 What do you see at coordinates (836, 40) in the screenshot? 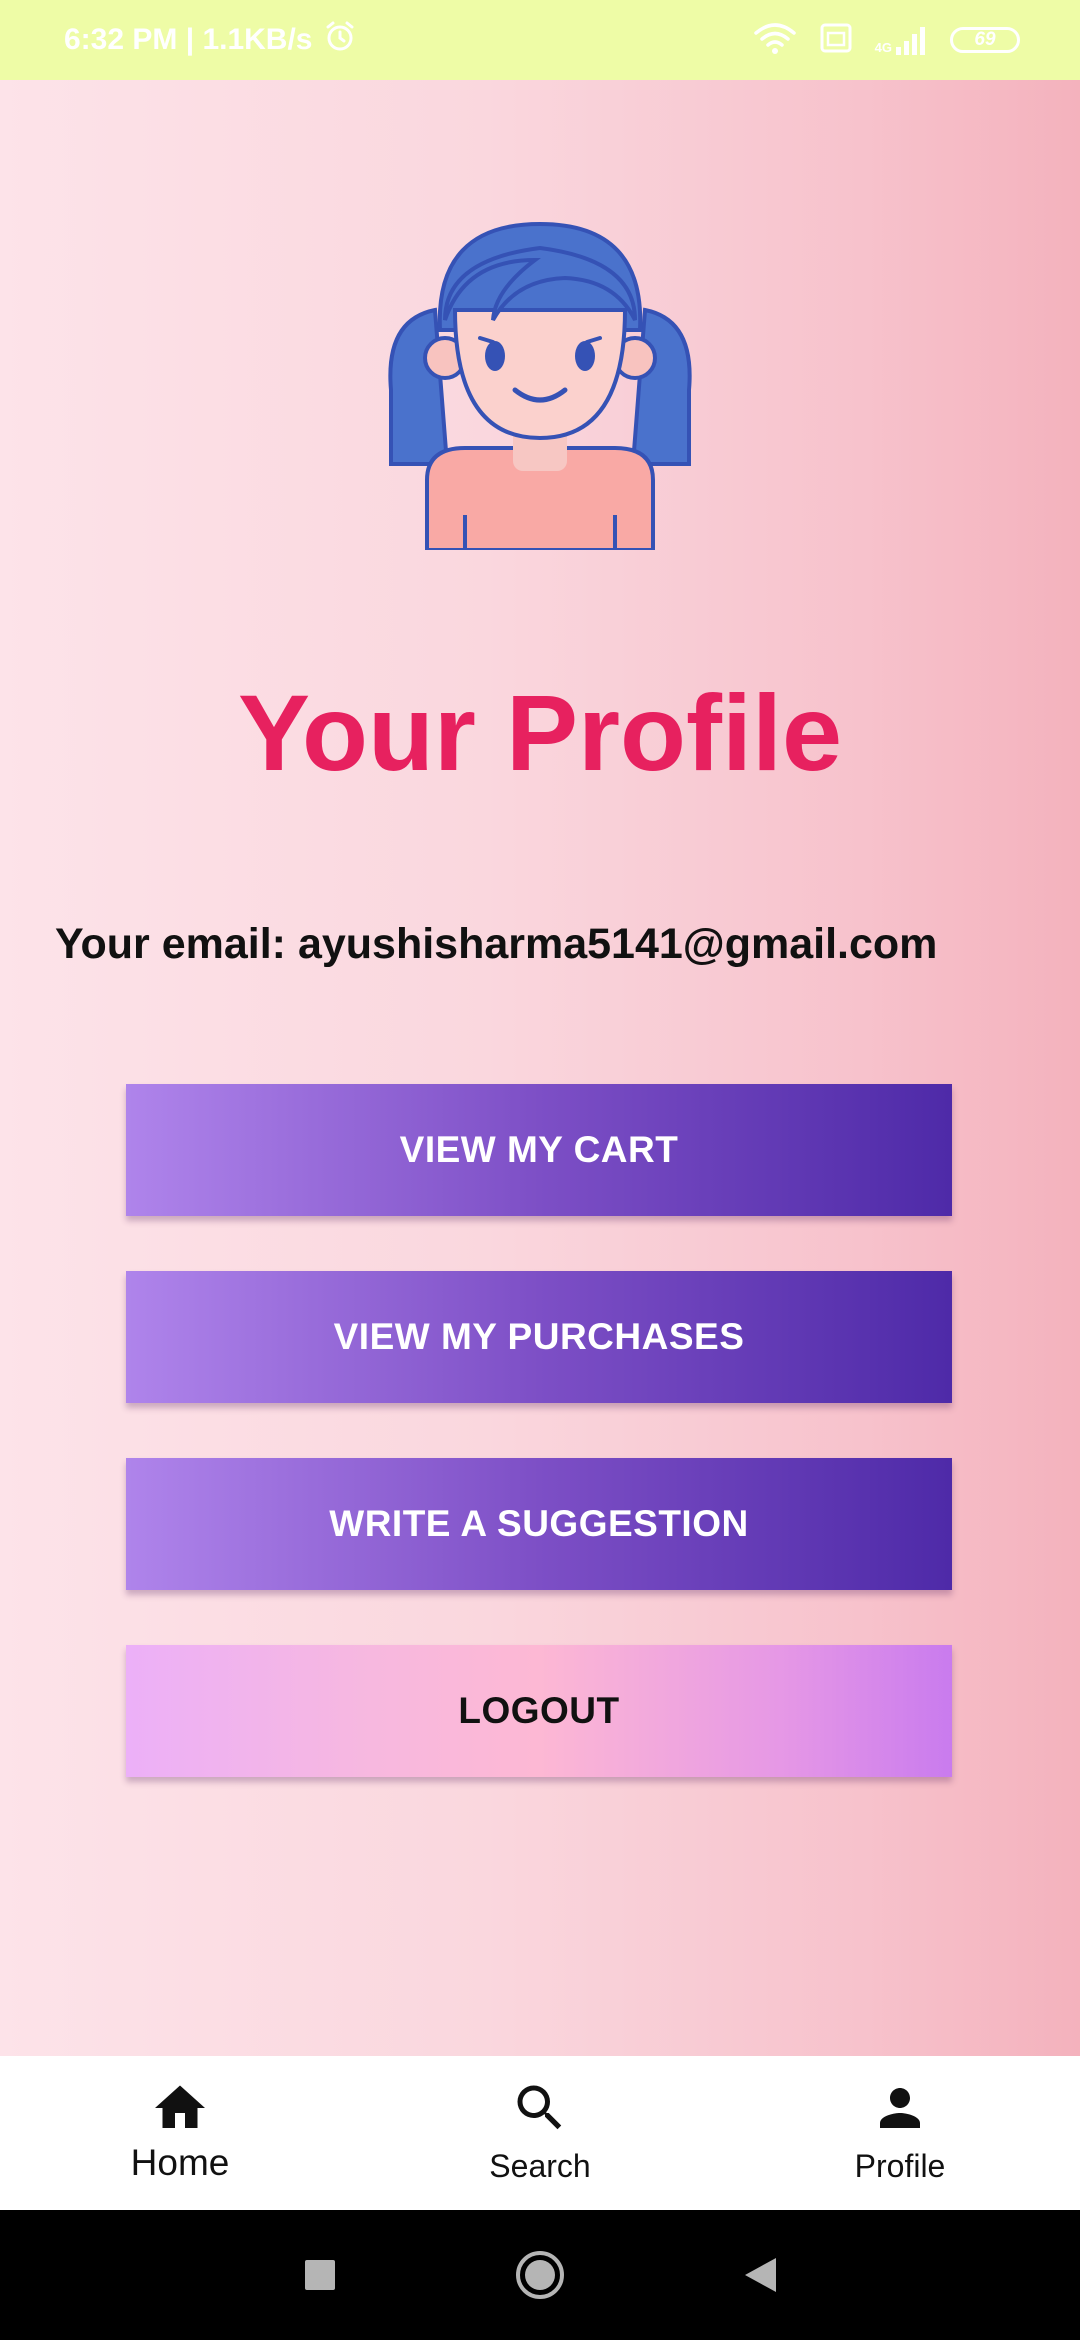
I see `sim-card-icon` at bounding box center [836, 40].